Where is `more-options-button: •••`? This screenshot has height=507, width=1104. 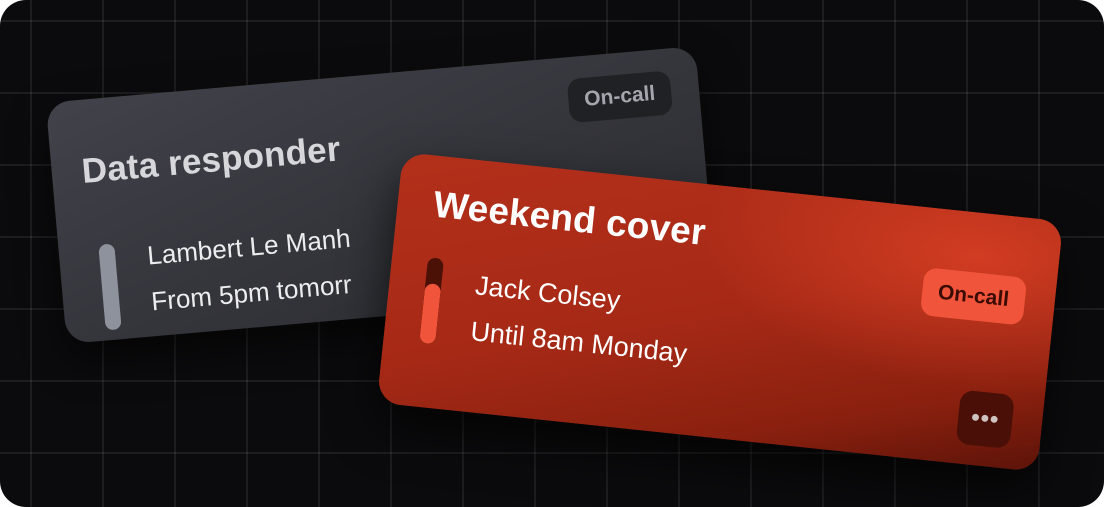
more-options-button: ••• is located at coordinates (985, 419).